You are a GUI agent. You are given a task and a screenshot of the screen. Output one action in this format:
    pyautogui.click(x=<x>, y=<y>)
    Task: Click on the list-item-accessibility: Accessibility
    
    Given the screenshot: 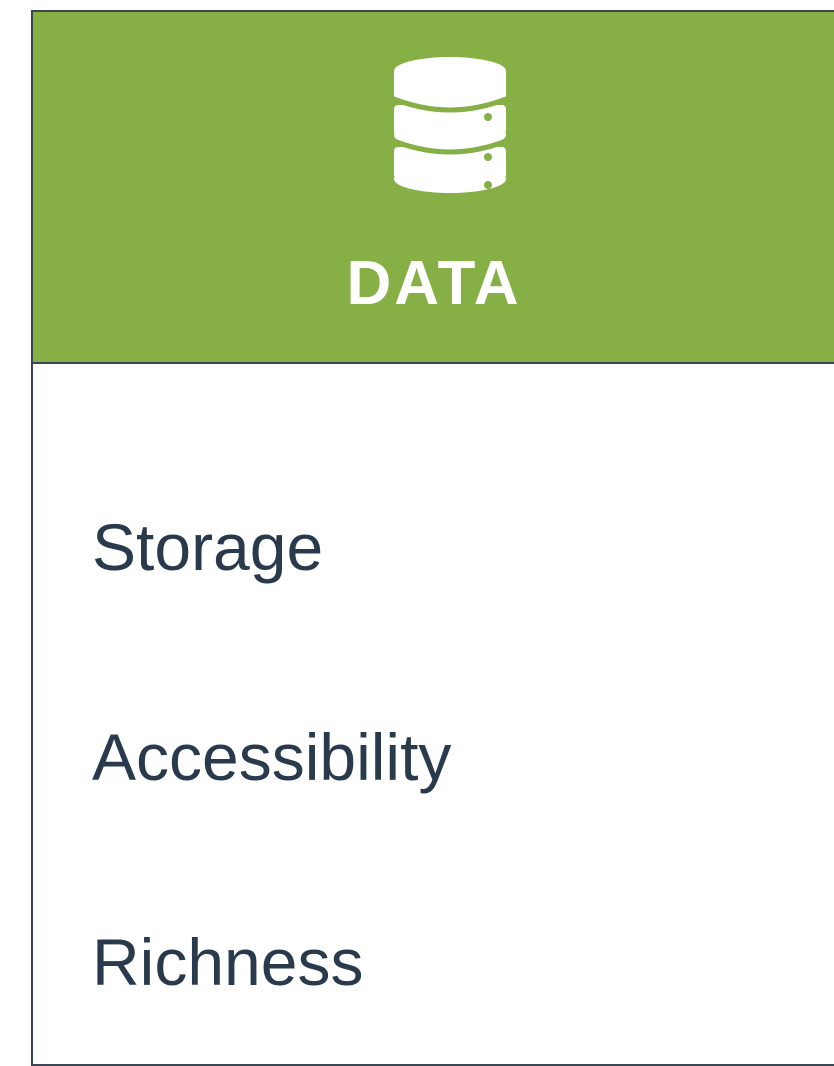 What is the action you would take?
    pyautogui.click(x=272, y=757)
    